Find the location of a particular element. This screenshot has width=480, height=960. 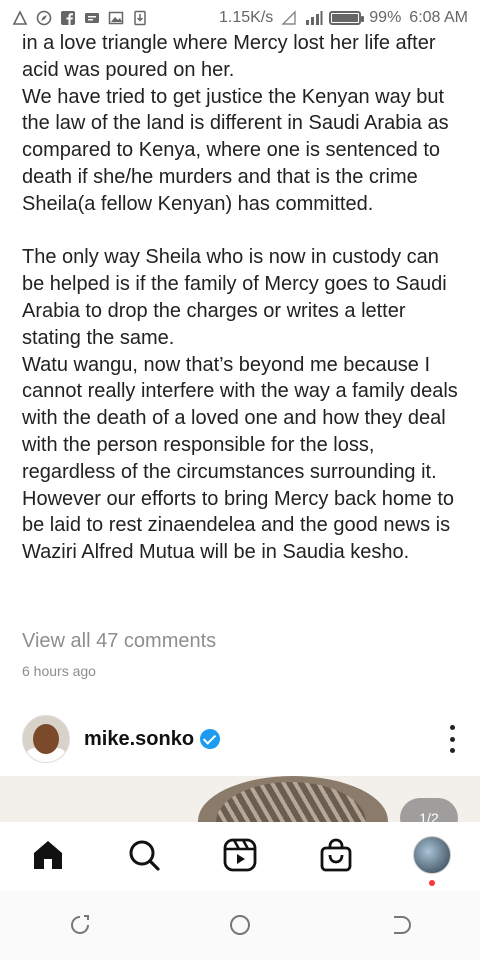

recents-icon is located at coordinates (80, 924).